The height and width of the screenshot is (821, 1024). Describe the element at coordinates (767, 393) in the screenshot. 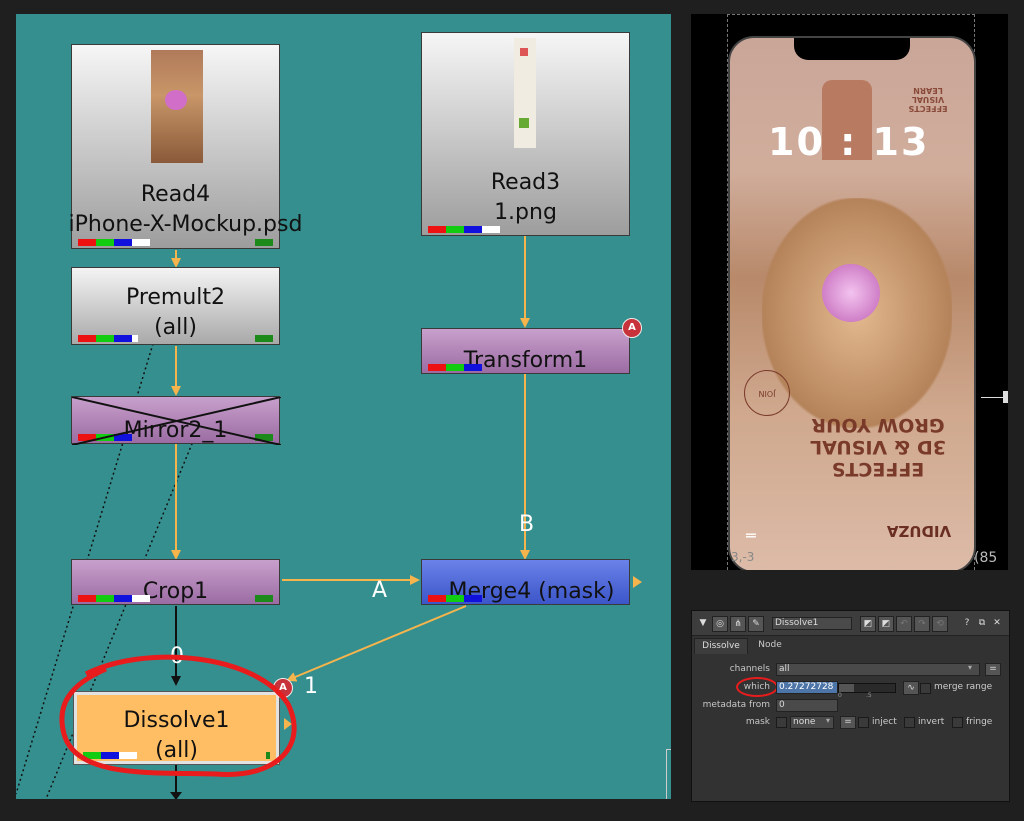

I see `join-stamp: JOIN` at that location.